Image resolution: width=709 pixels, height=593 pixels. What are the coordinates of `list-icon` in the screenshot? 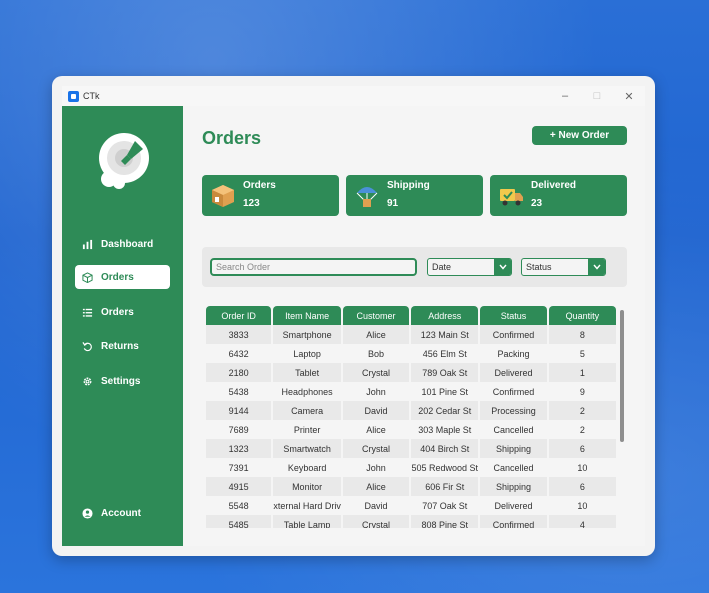 It's located at (87, 312).